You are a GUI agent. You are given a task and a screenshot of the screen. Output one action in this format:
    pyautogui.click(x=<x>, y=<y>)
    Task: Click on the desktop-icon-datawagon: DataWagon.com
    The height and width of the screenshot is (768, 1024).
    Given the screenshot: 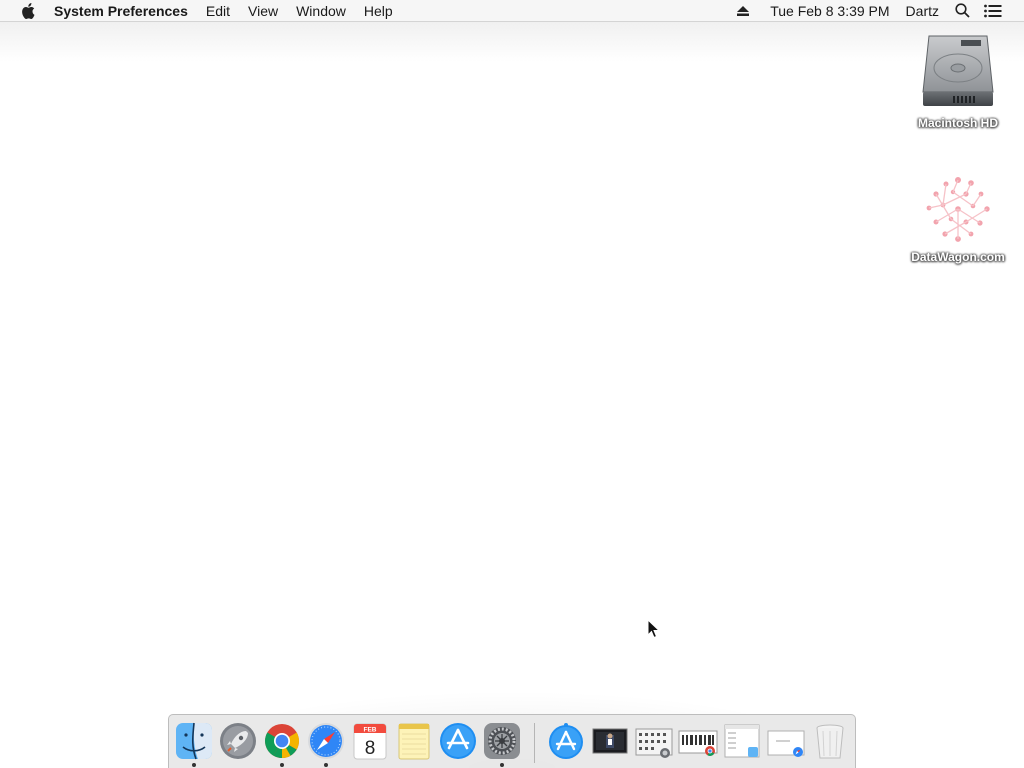 What is the action you would take?
    pyautogui.click(x=958, y=218)
    